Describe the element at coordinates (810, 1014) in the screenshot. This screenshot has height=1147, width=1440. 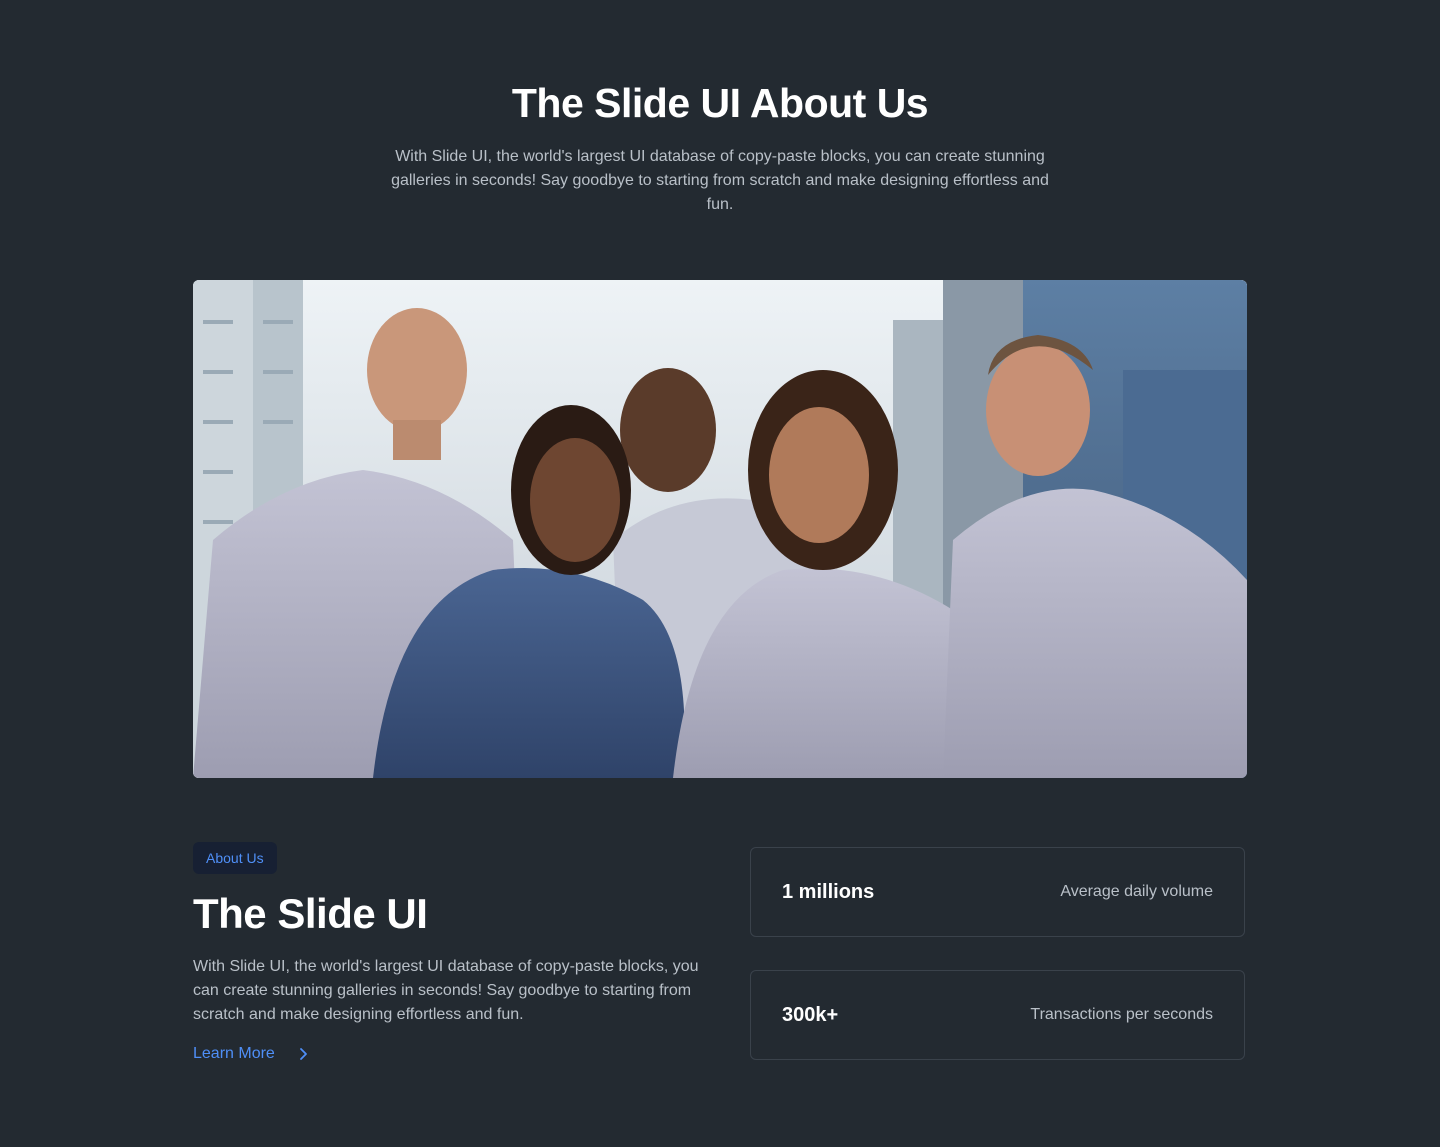
I see `stat-value: 300k+` at that location.